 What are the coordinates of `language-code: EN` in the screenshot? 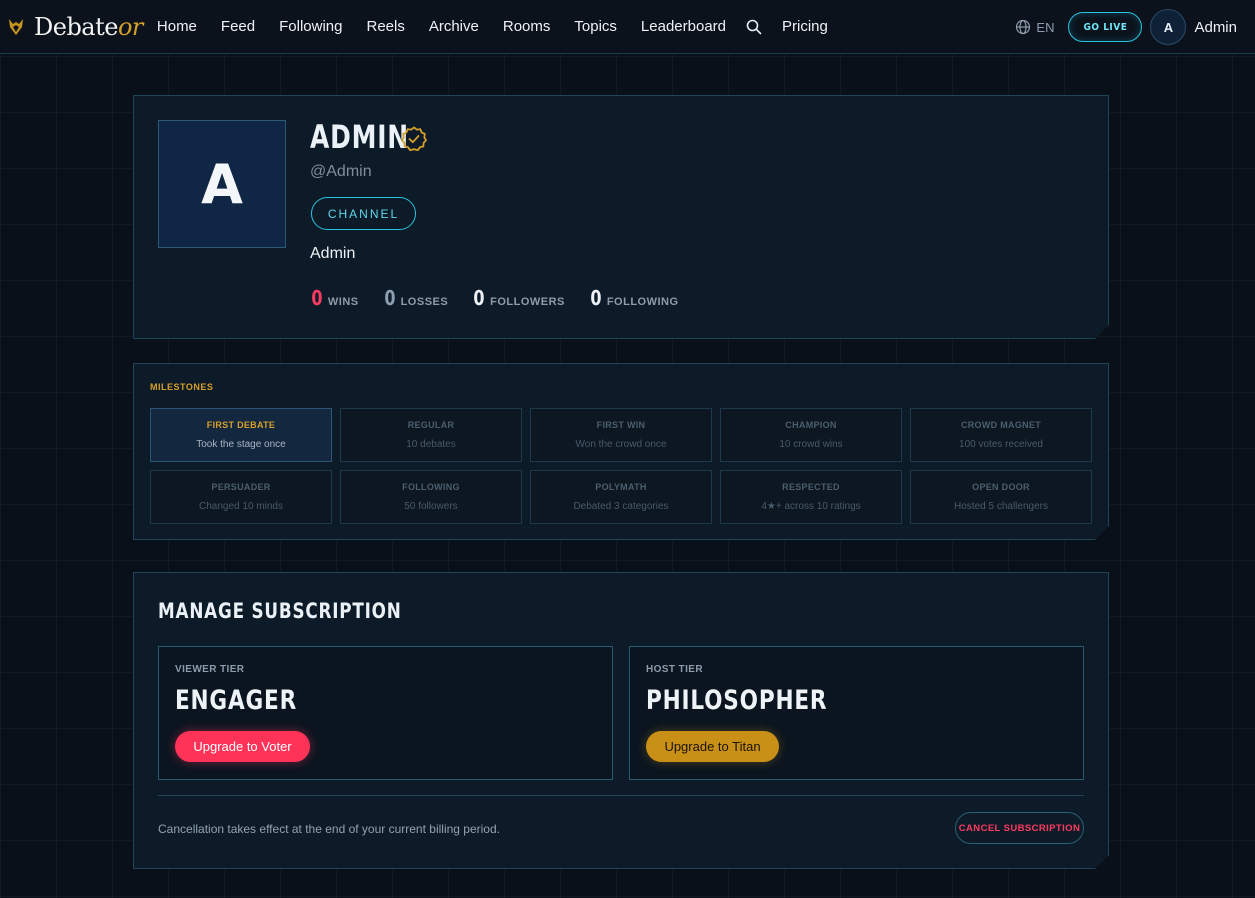 It's located at (1045, 27).